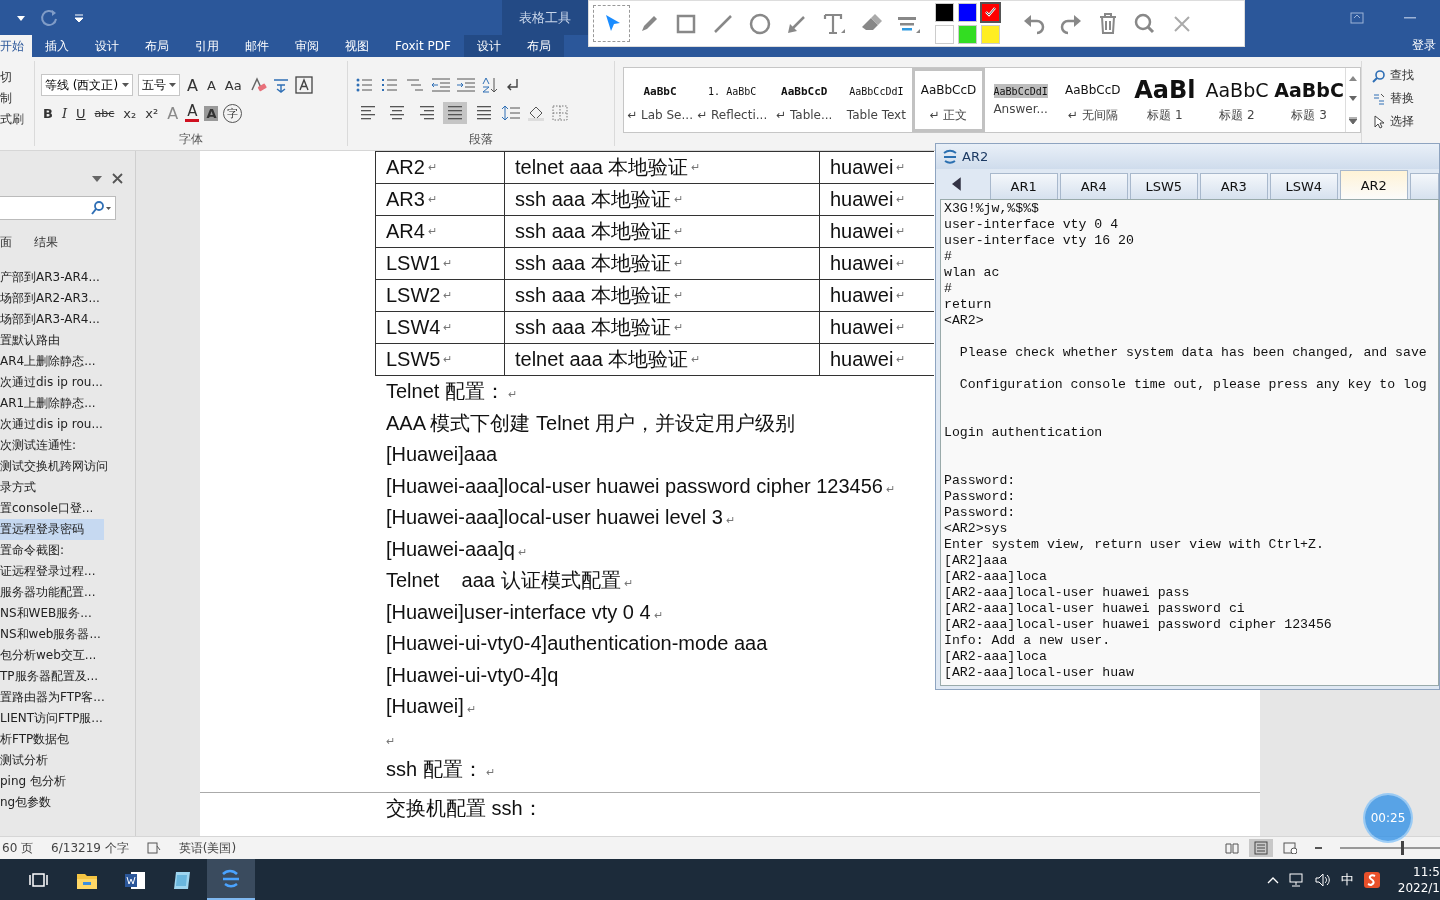 This screenshot has width=1440, height=900. I want to click on device-tab: LSW5, so click(1163, 186).